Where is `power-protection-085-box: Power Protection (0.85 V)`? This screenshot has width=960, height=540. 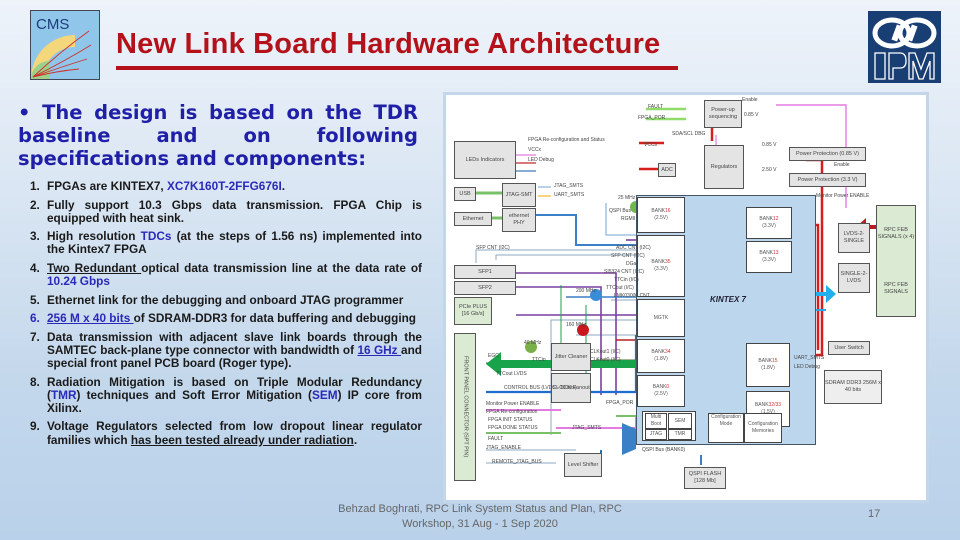
power-protection-085-box: Power Protection (0.85 V) is located at coordinates (827, 154).